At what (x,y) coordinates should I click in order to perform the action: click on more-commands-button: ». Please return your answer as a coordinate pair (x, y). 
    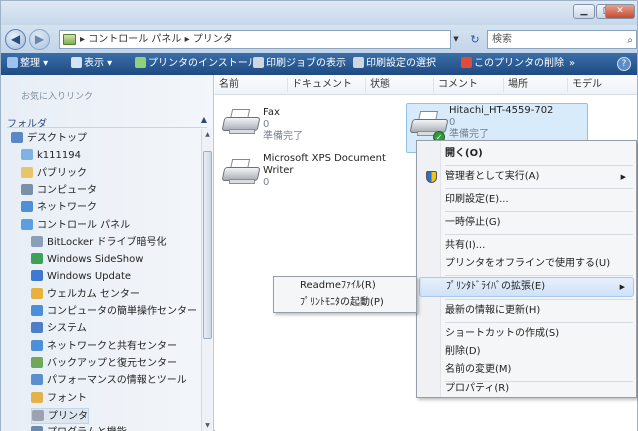
    Looking at the image, I should click on (572, 63).